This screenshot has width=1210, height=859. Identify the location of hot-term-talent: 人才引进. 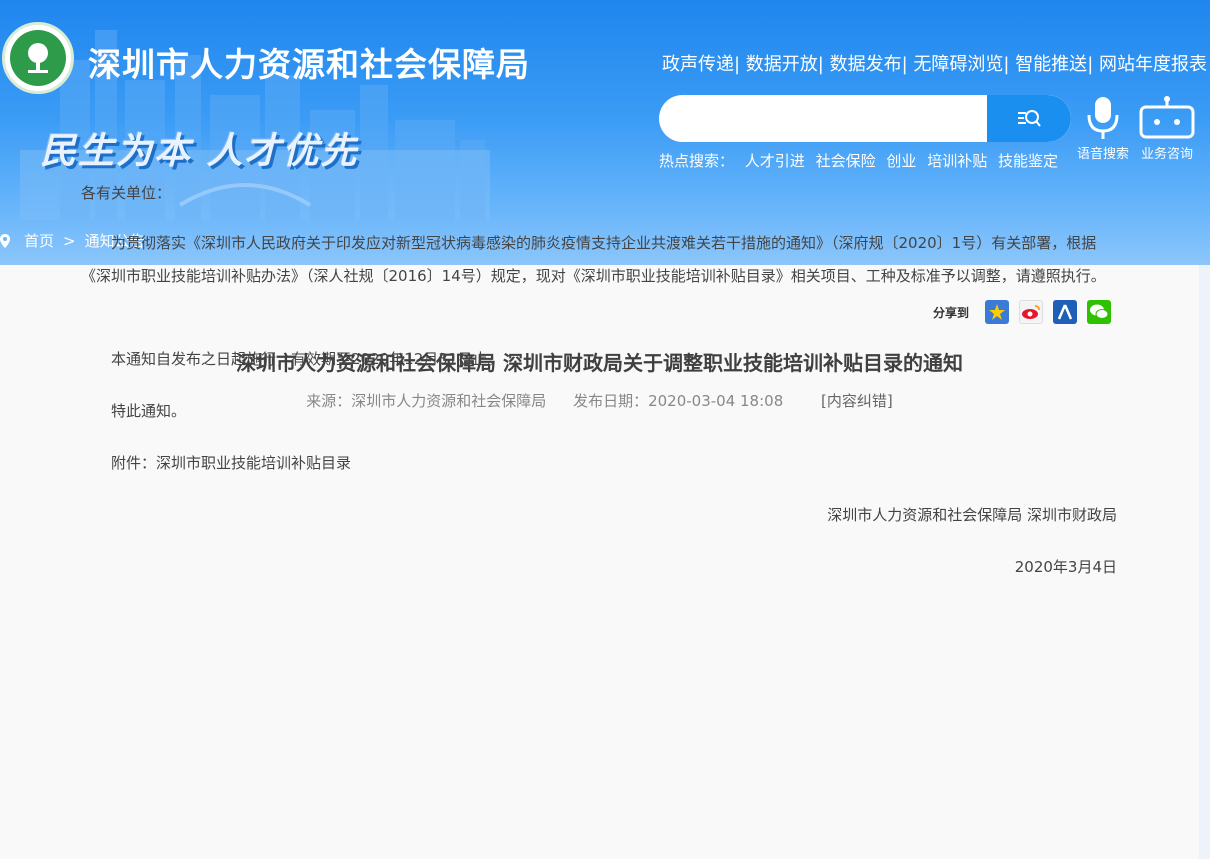
(775, 161).